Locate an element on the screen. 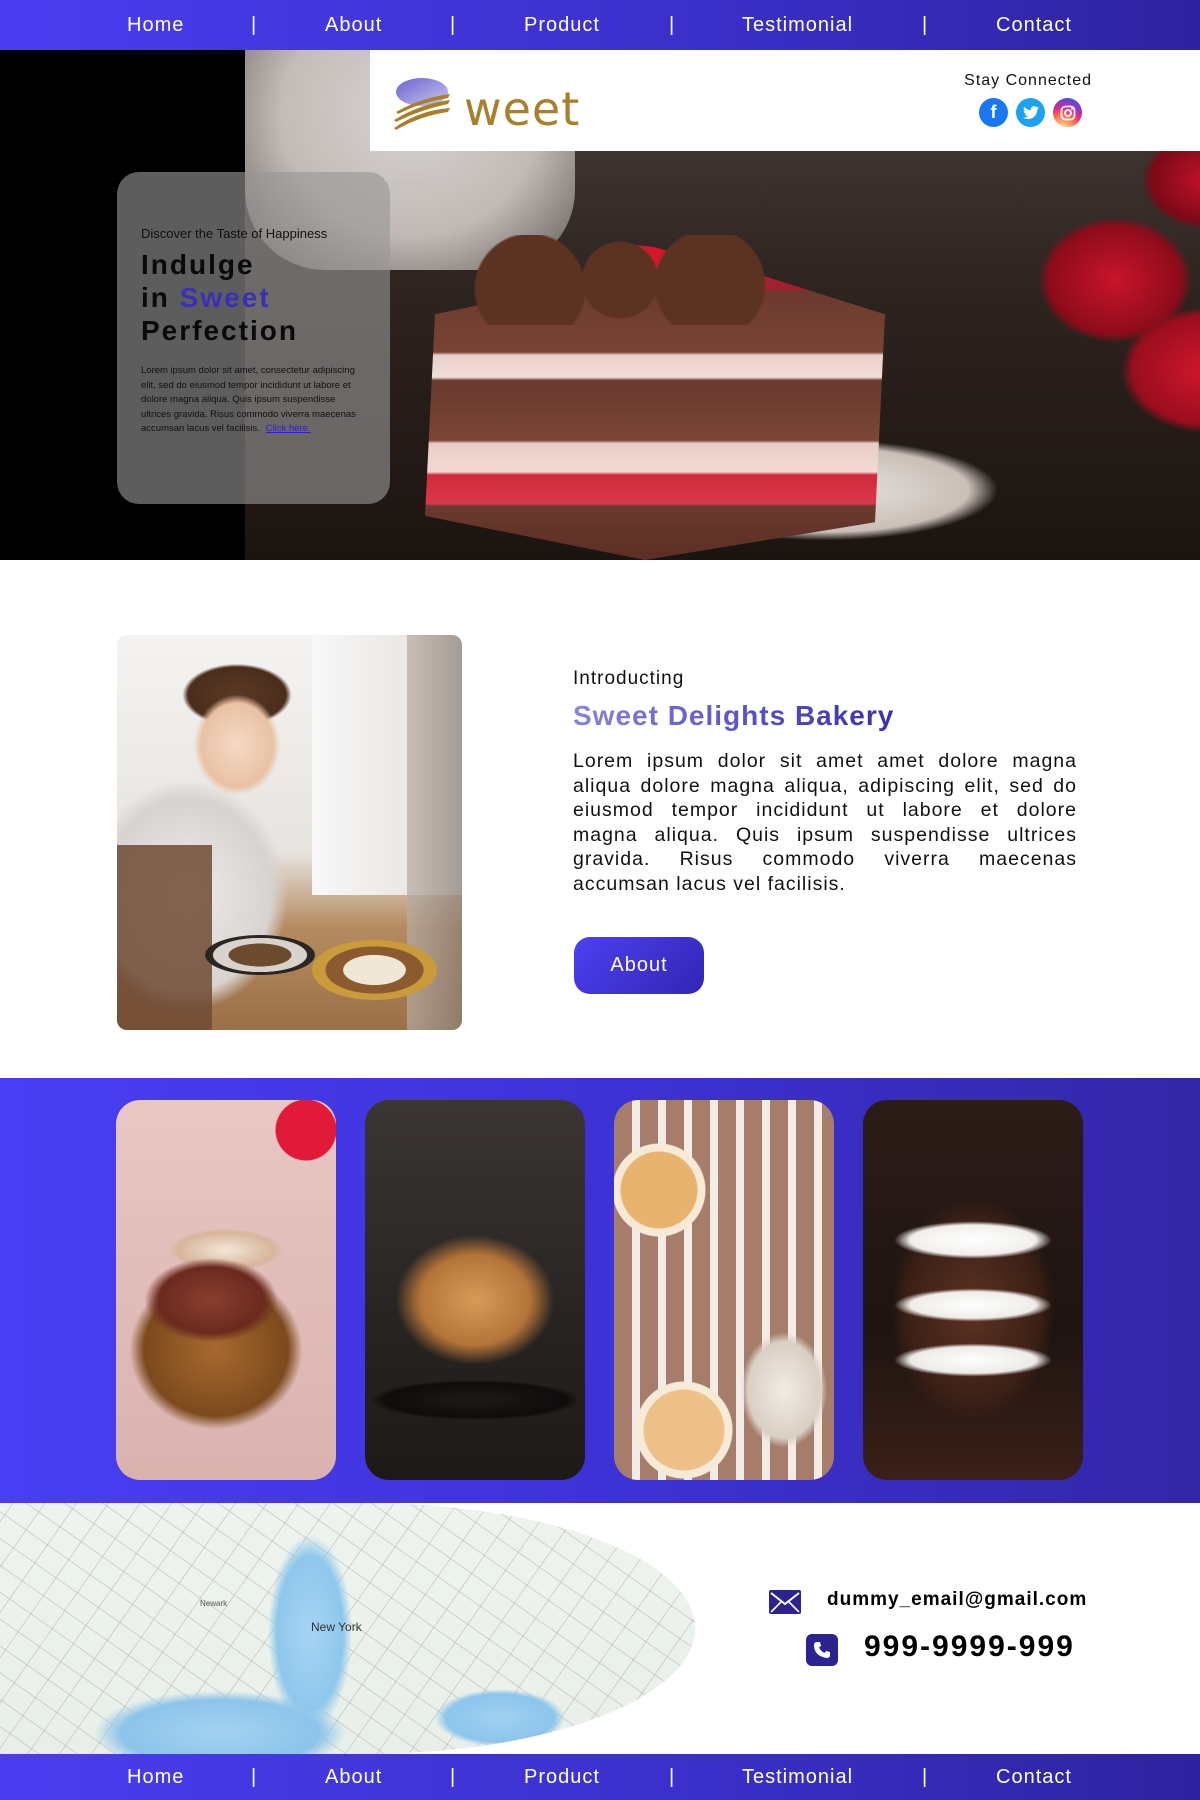  contact-email: dummy_email@gmail.com is located at coordinates (957, 1600).